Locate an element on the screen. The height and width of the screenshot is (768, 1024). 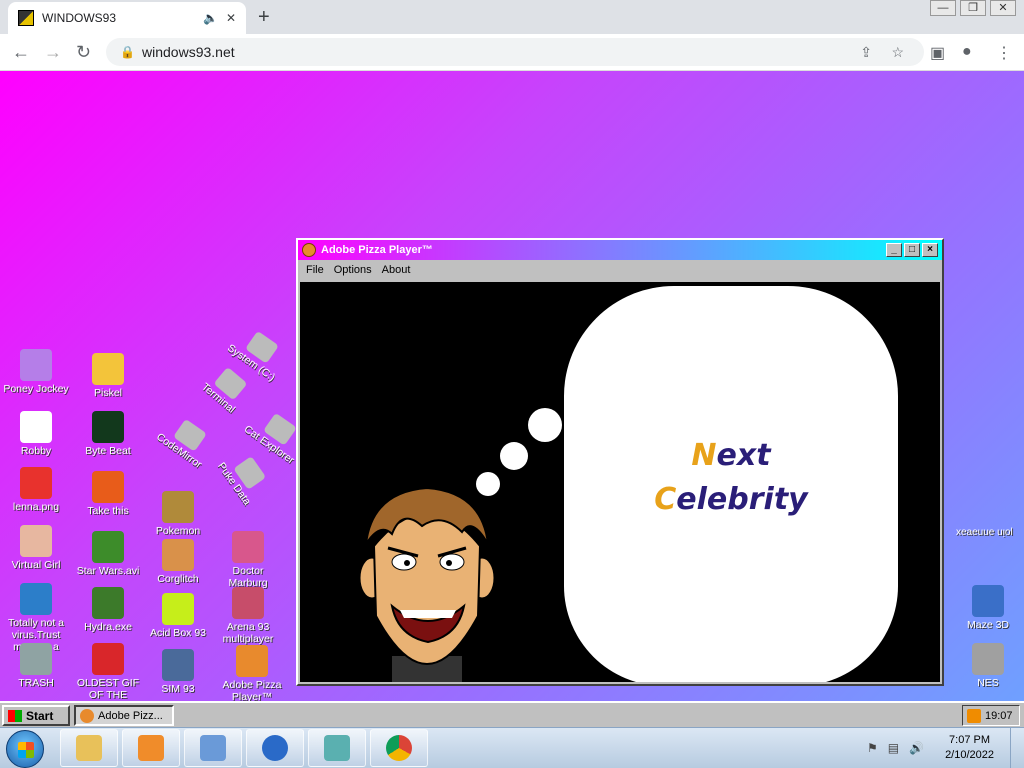
win7-tray-icons: ⚑ ▤ 🔊 is located at coordinates (895, 748).